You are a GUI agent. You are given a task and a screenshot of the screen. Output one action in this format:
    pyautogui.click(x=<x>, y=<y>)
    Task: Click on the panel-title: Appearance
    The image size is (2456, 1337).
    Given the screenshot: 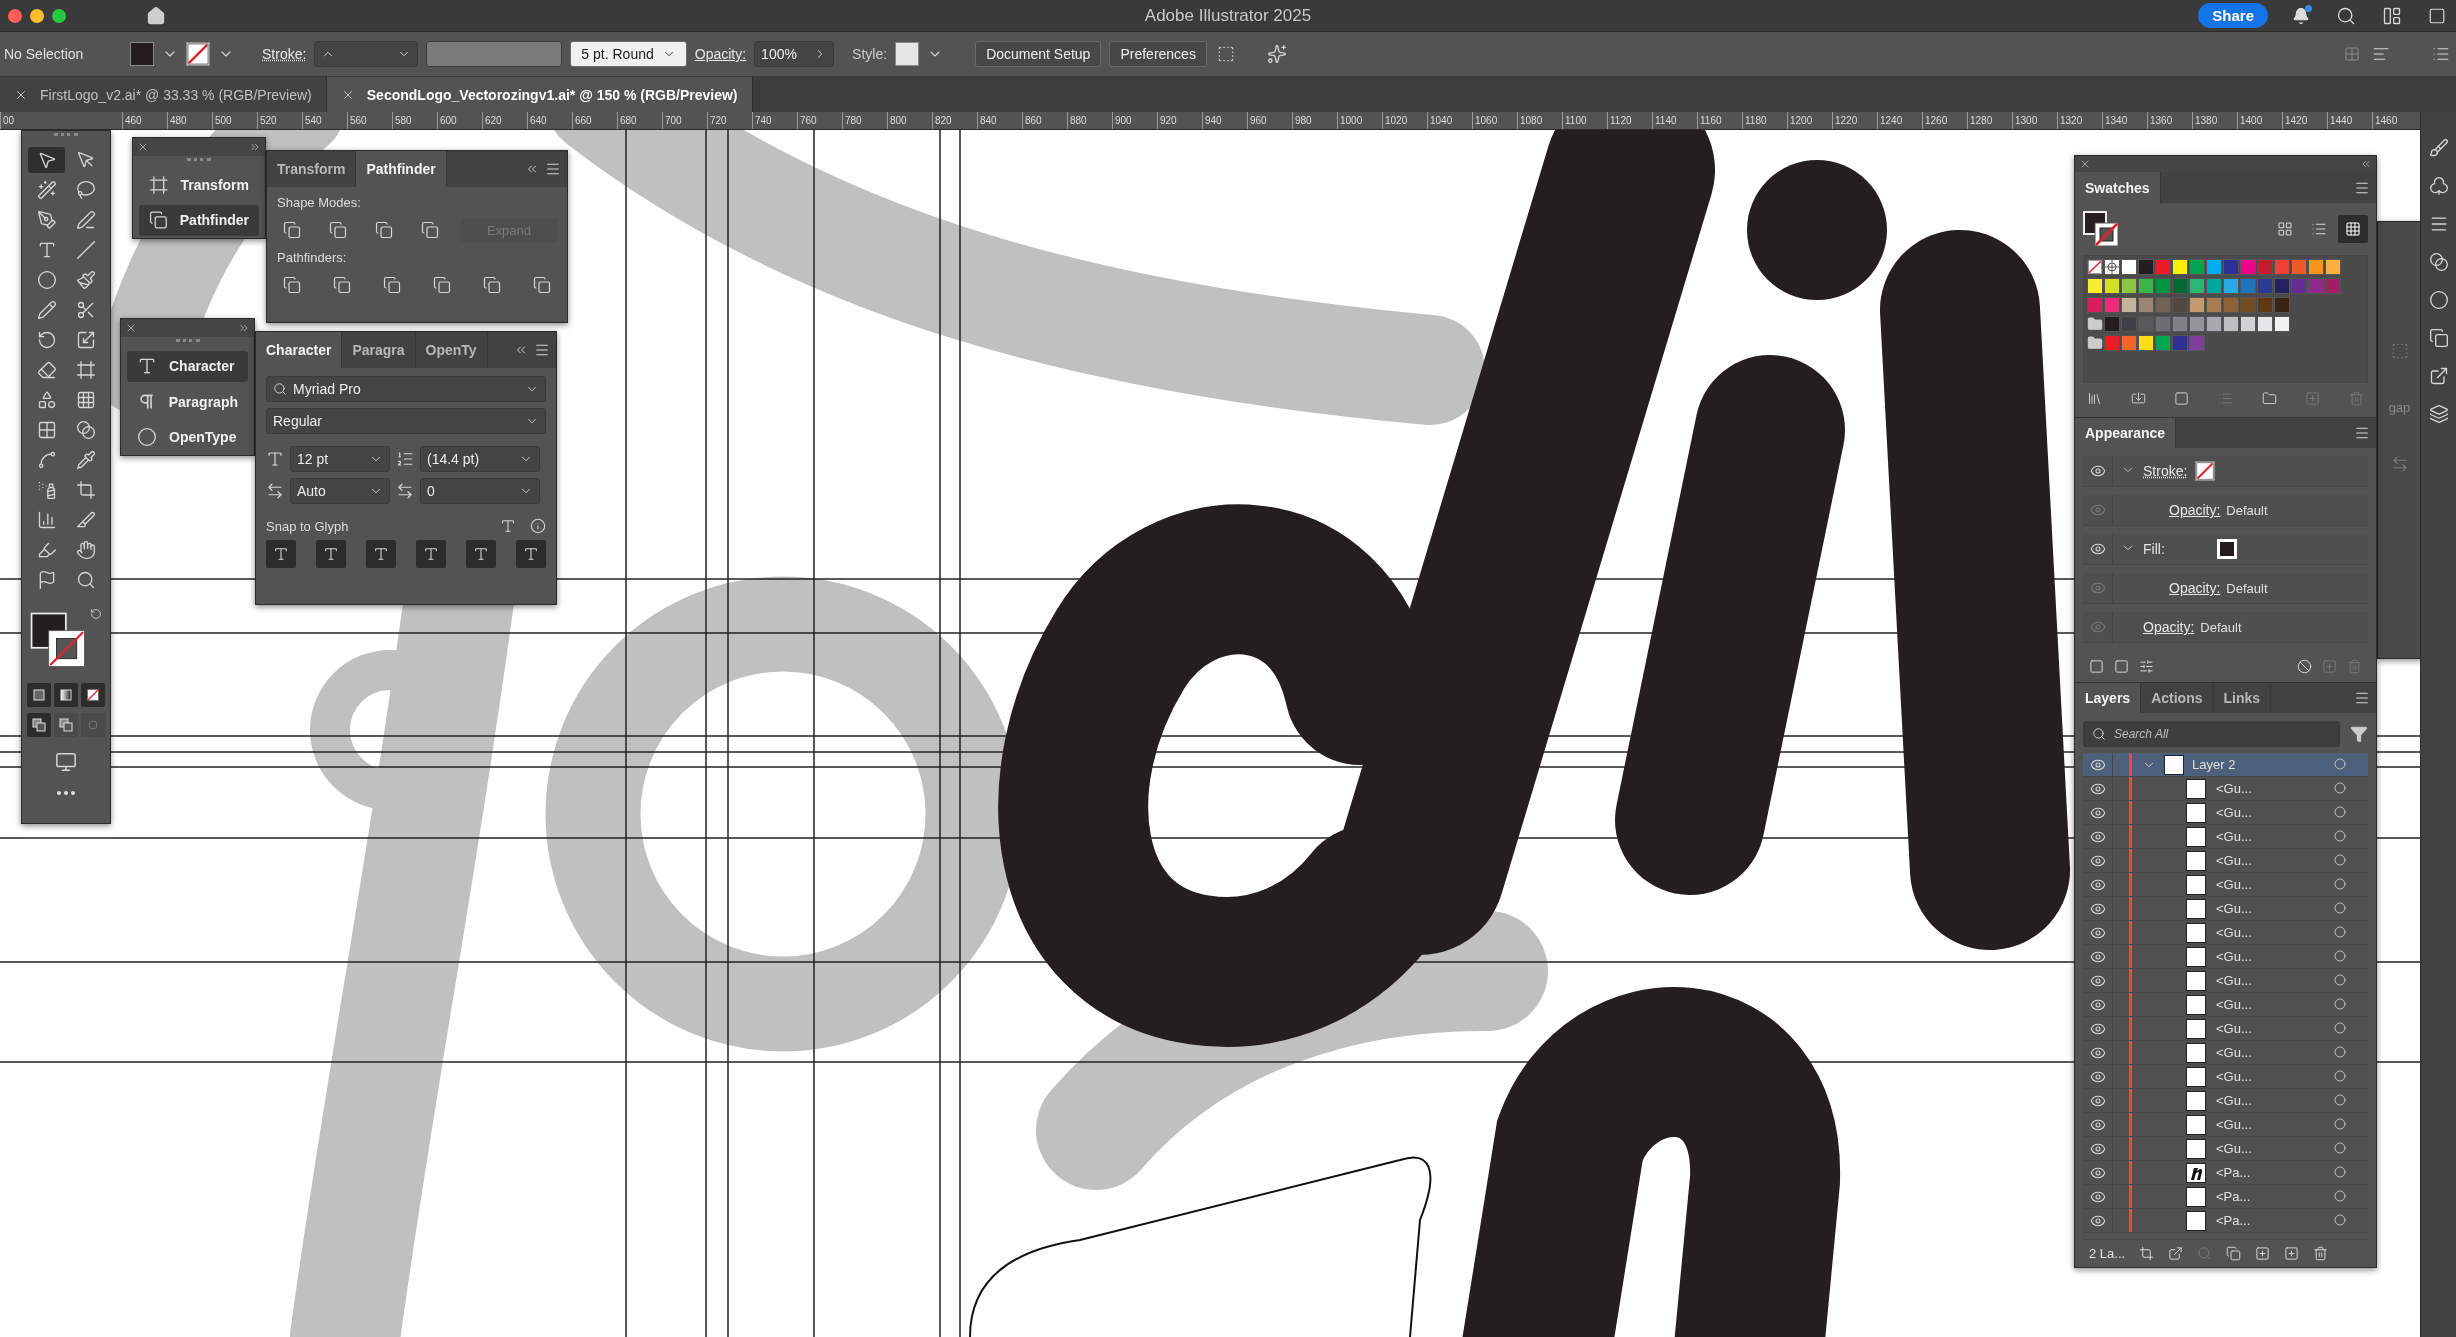 What is the action you would take?
    pyautogui.click(x=2126, y=433)
    